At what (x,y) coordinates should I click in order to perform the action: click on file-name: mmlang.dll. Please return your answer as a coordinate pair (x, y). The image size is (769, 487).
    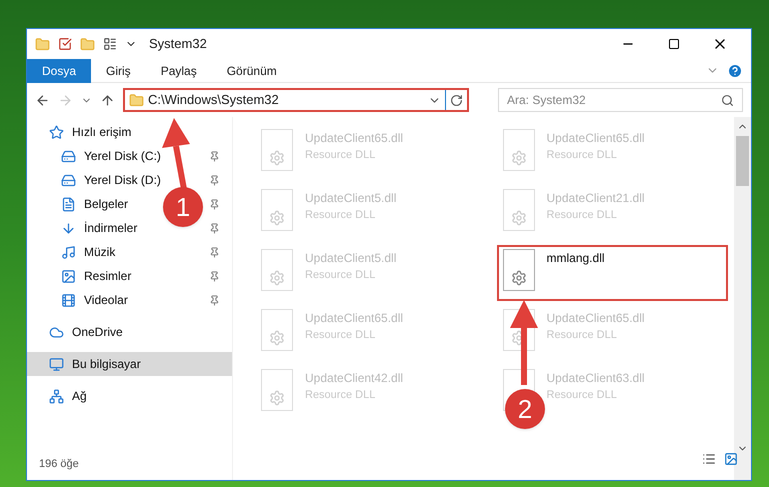
    Looking at the image, I should click on (575, 258).